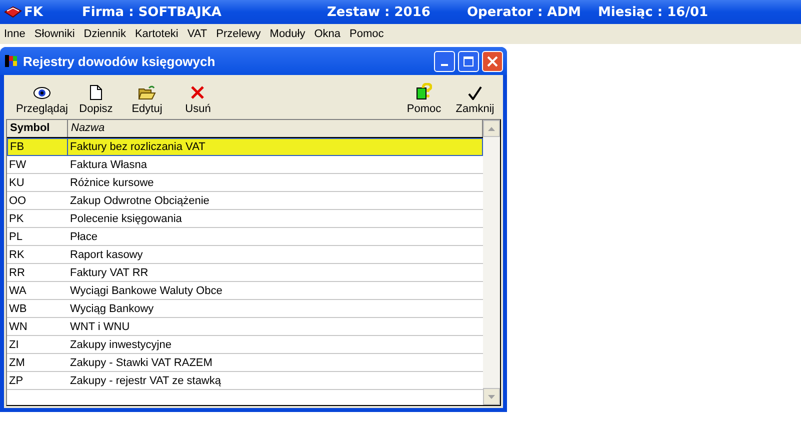 This screenshot has height=429, width=801. What do you see at coordinates (145, 380) in the screenshot?
I see `table-cell-text: Zakupy - rejestr VAT ze stawką` at bounding box center [145, 380].